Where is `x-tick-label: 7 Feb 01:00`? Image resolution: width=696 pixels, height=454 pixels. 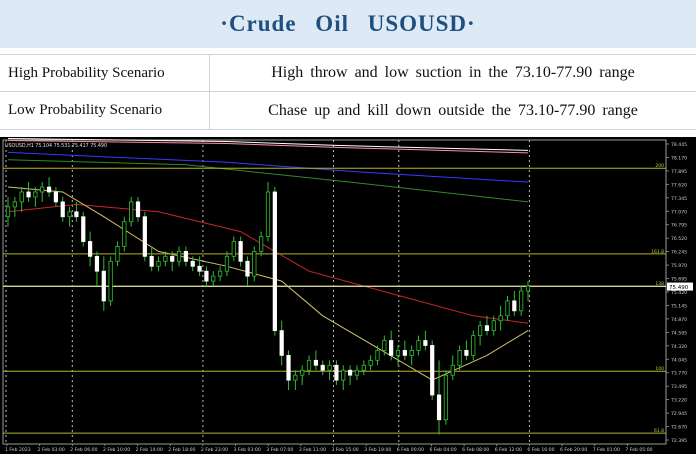 x-tick-label: 7 Feb 01:00 is located at coordinates (606, 450).